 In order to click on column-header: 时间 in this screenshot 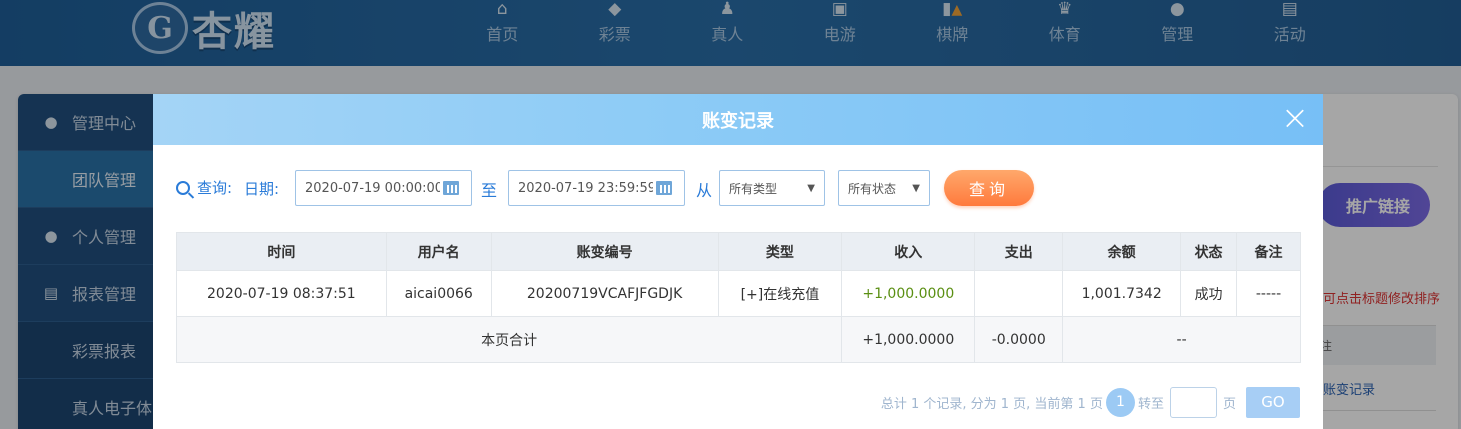, I will do `click(281, 251)`.